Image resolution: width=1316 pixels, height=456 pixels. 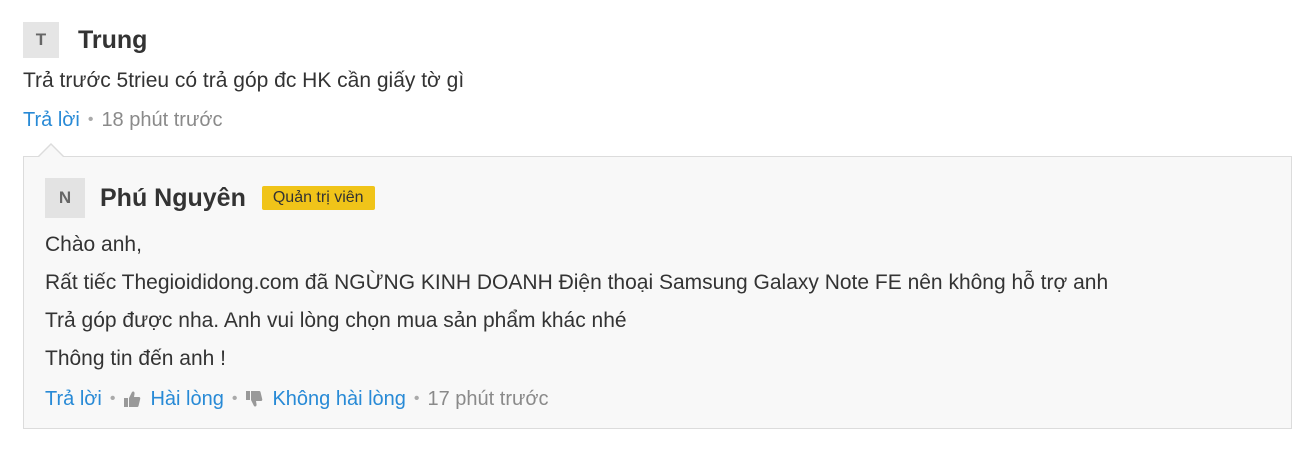 I want to click on reply-header: N Phú Nguyên Quản trị viên, so click(x=210, y=198).